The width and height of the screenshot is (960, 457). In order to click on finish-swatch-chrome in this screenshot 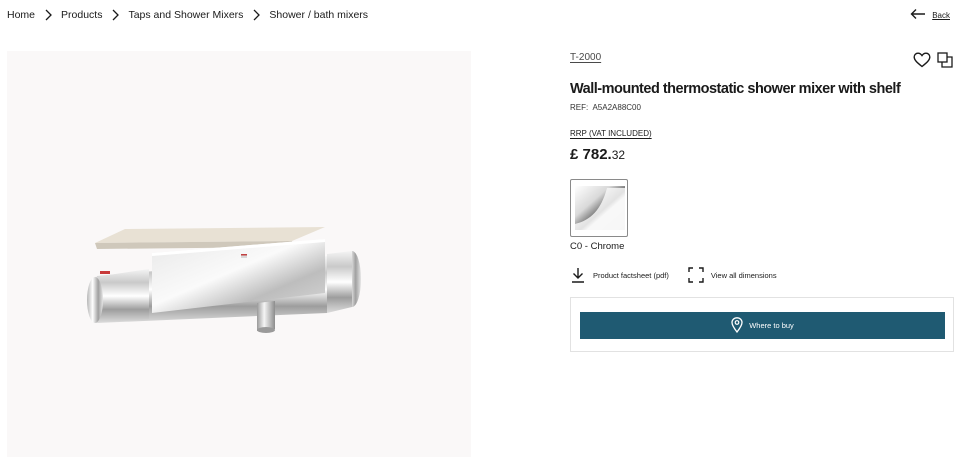, I will do `click(599, 208)`.